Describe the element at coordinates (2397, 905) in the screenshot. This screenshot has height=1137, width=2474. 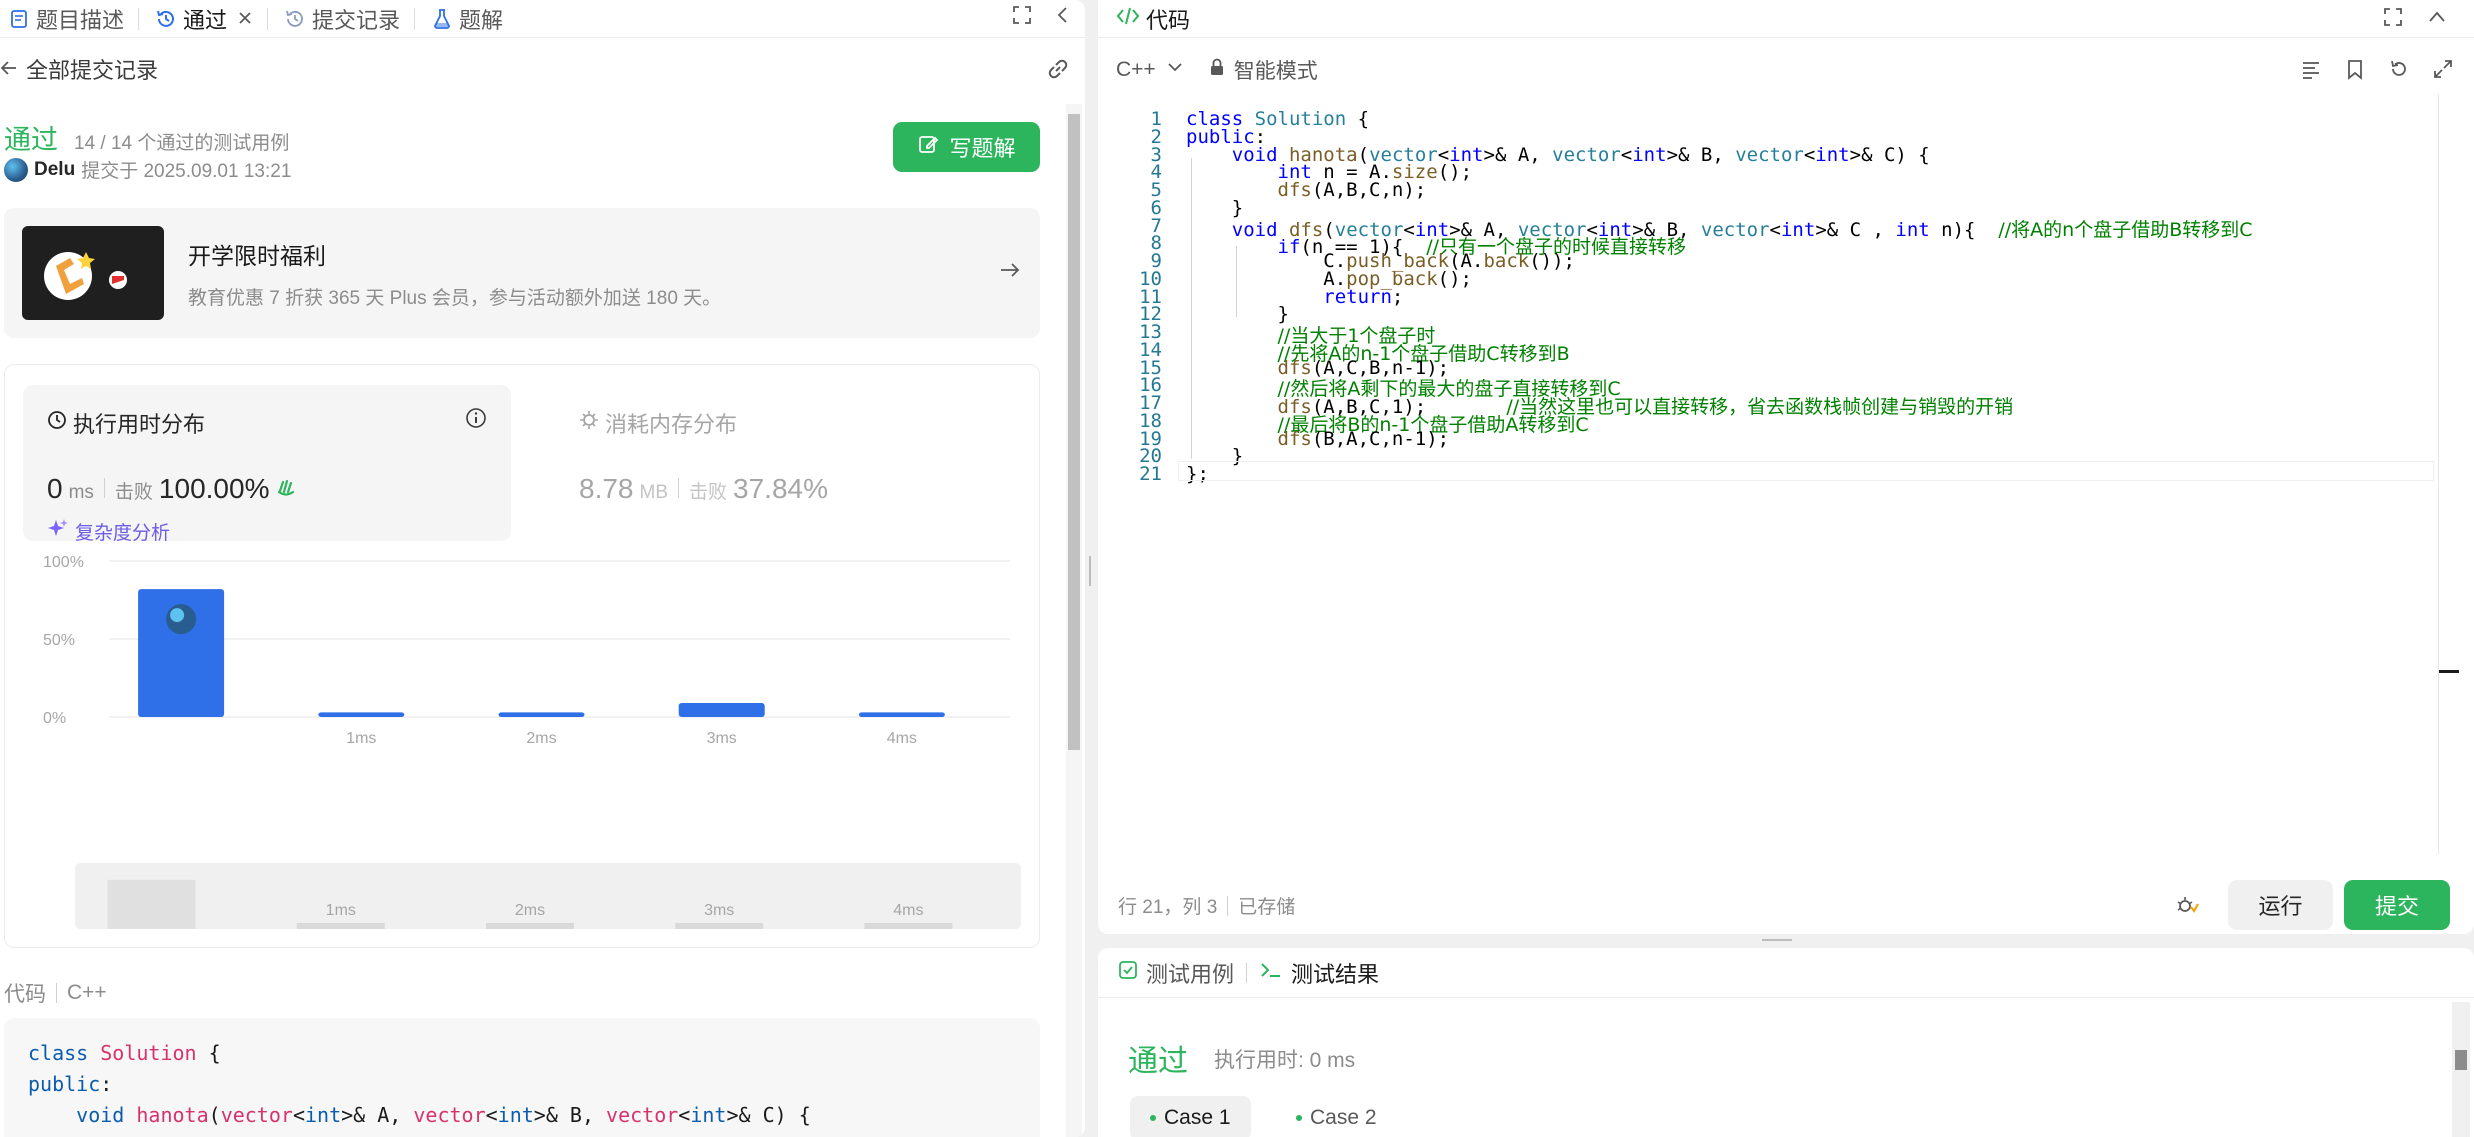
I see `submit-button: 提交` at that location.